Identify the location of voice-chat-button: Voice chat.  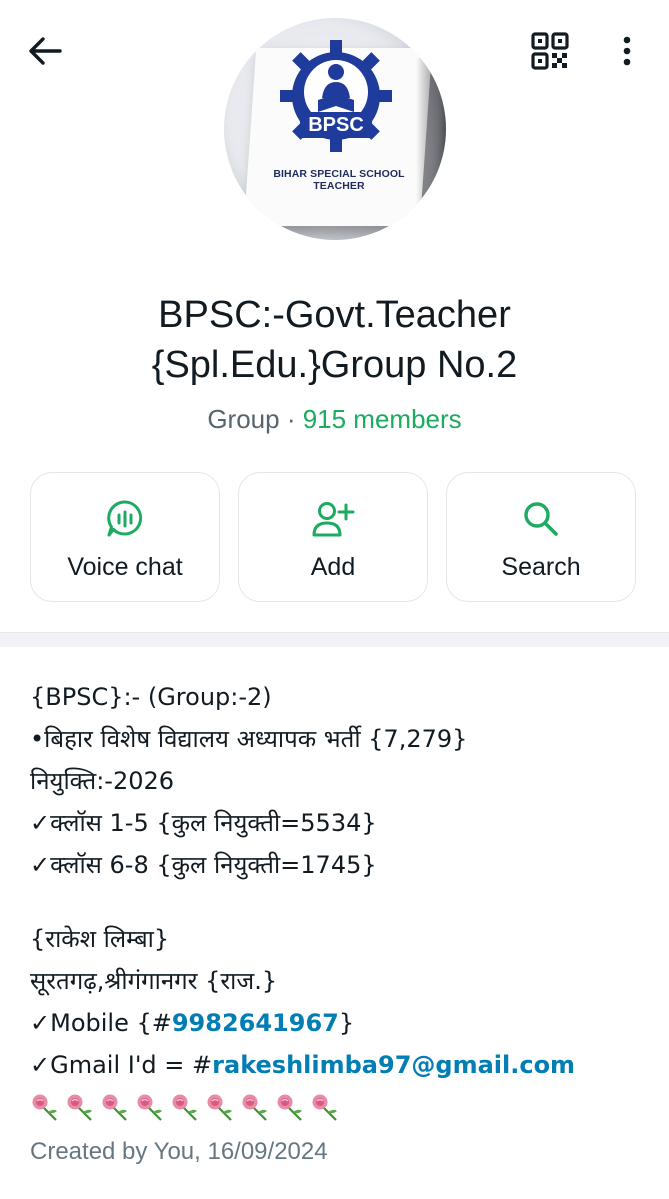
(125, 537).